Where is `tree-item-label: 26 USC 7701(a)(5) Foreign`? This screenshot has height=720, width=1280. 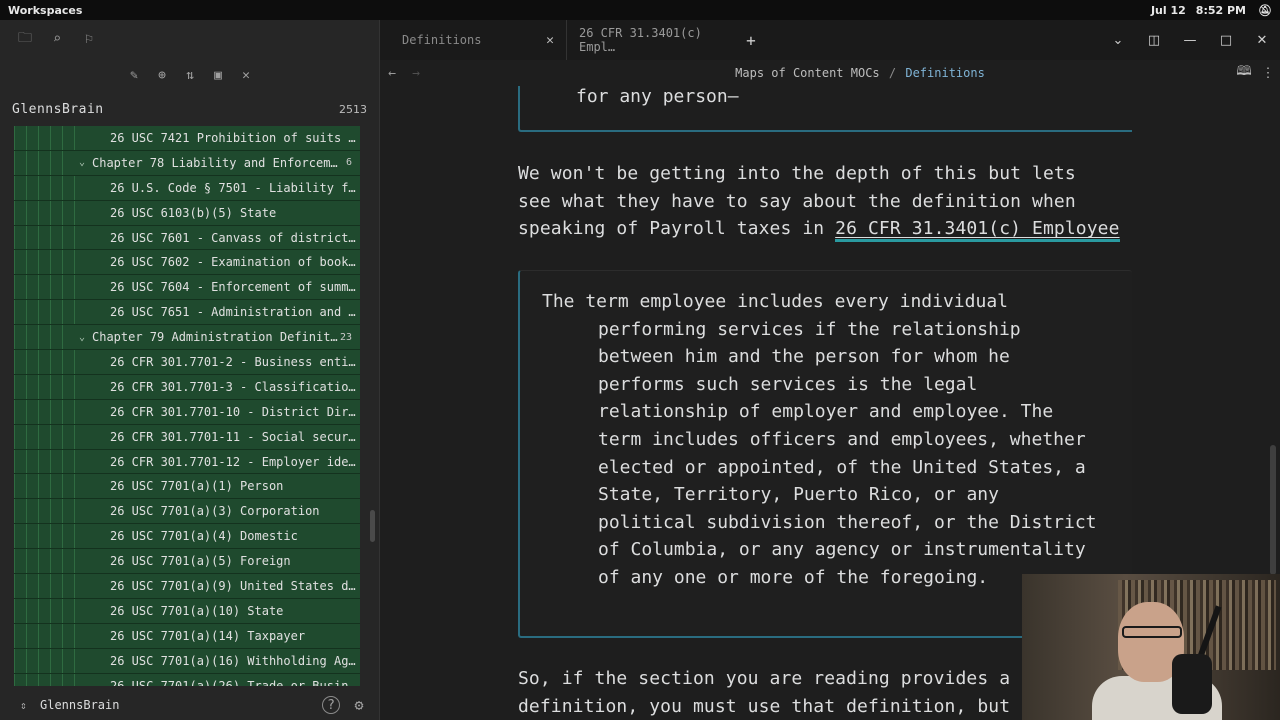
tree-item-label: 26 USC 7701(a)(5) Foreign is located at coordinates (200, 561).